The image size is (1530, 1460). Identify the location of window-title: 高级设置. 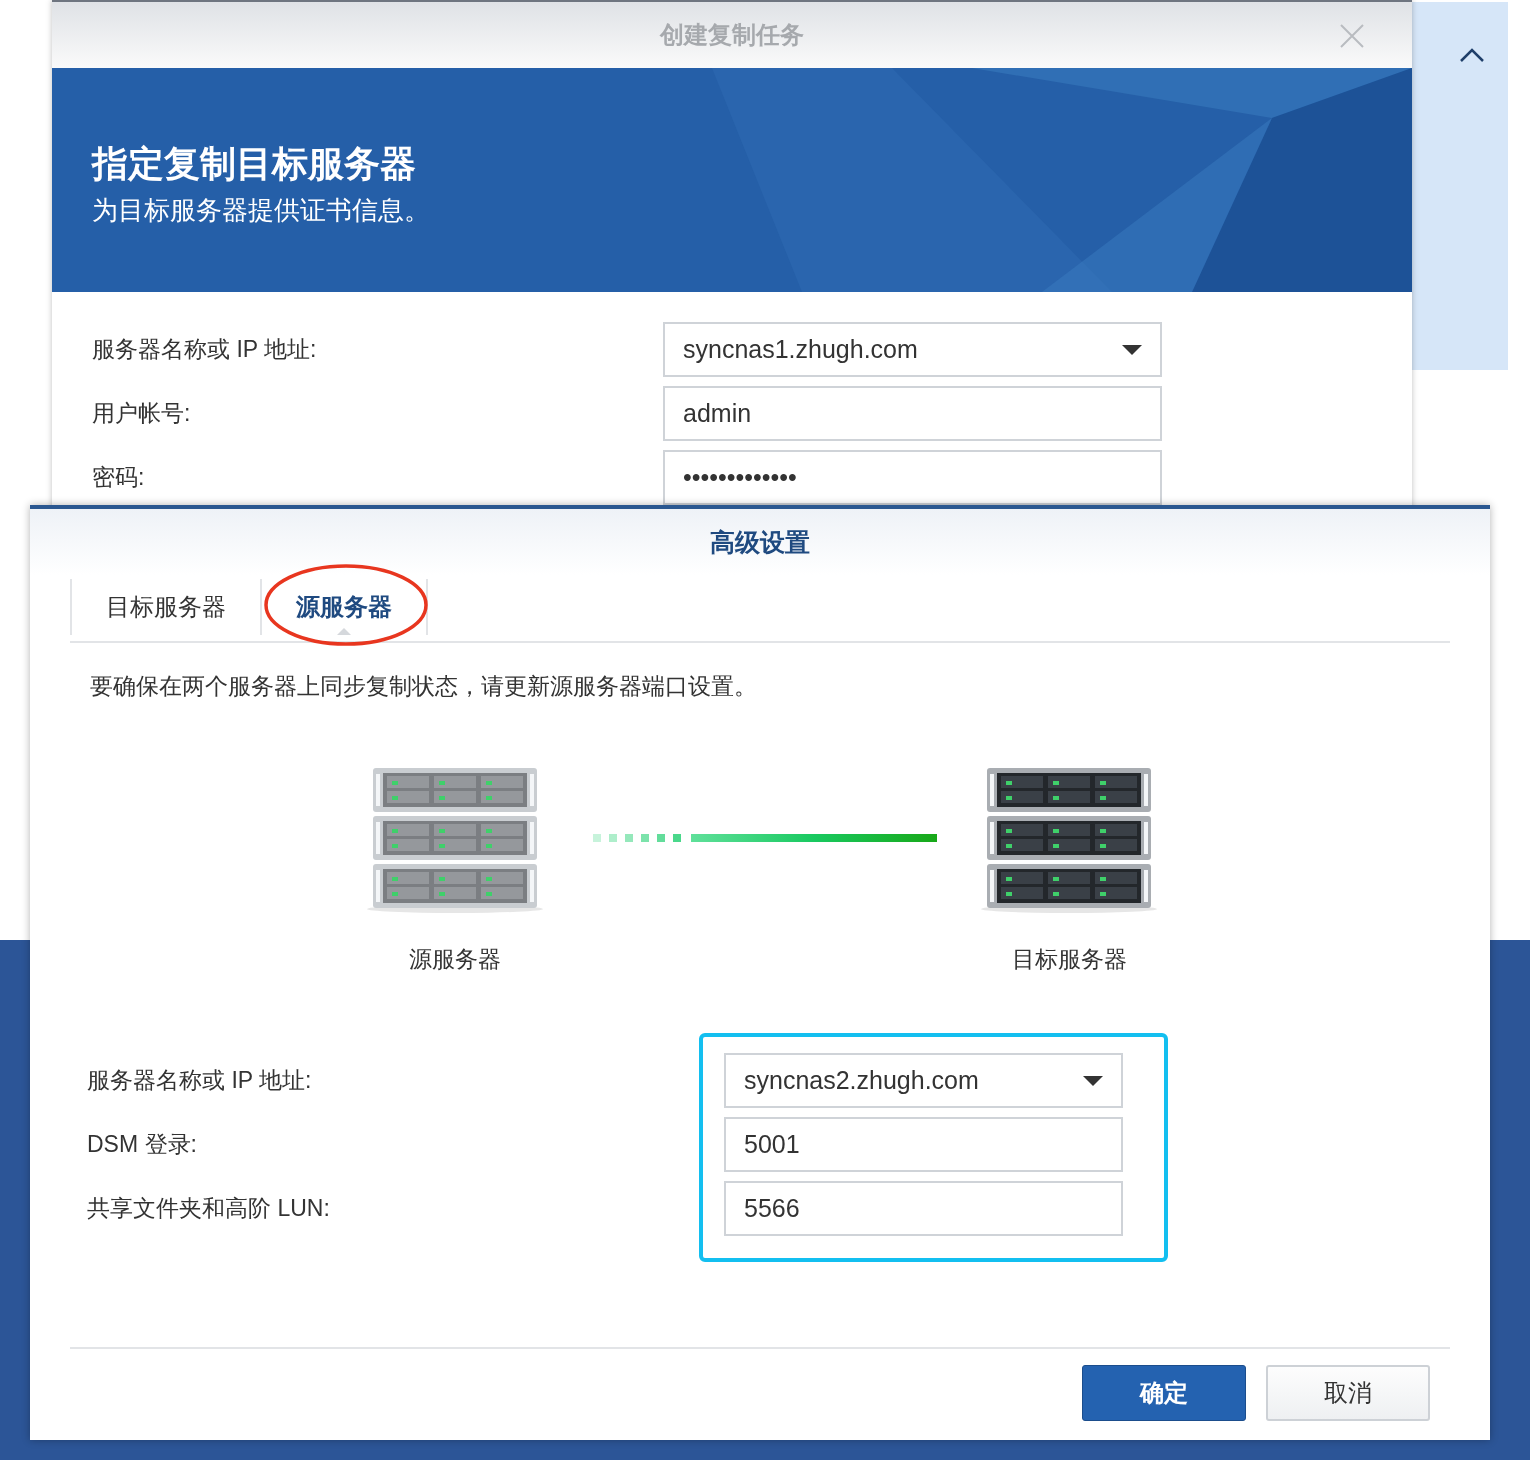
(760, 542).